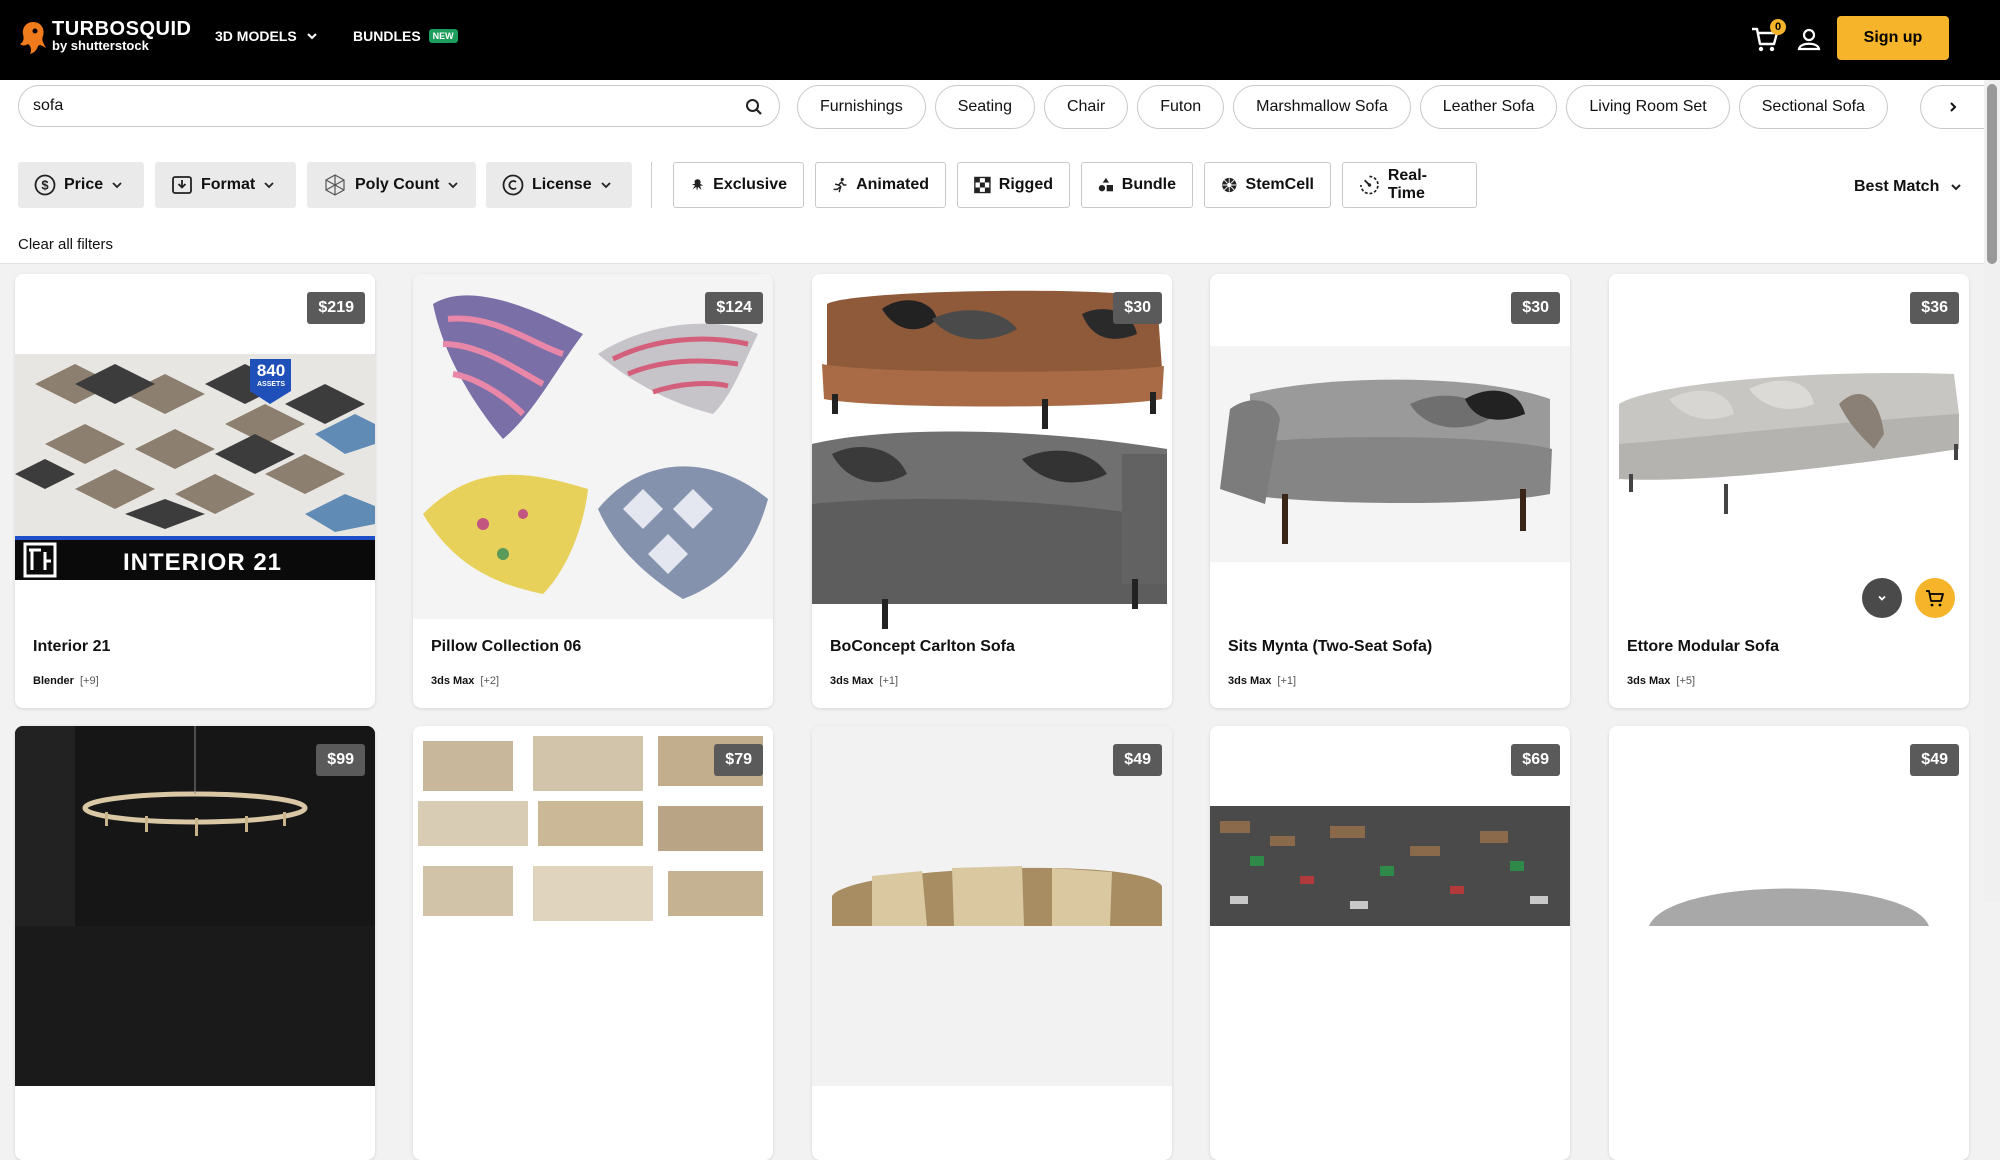  I want to click on scrollbar-thumb, so click(1992, 174).